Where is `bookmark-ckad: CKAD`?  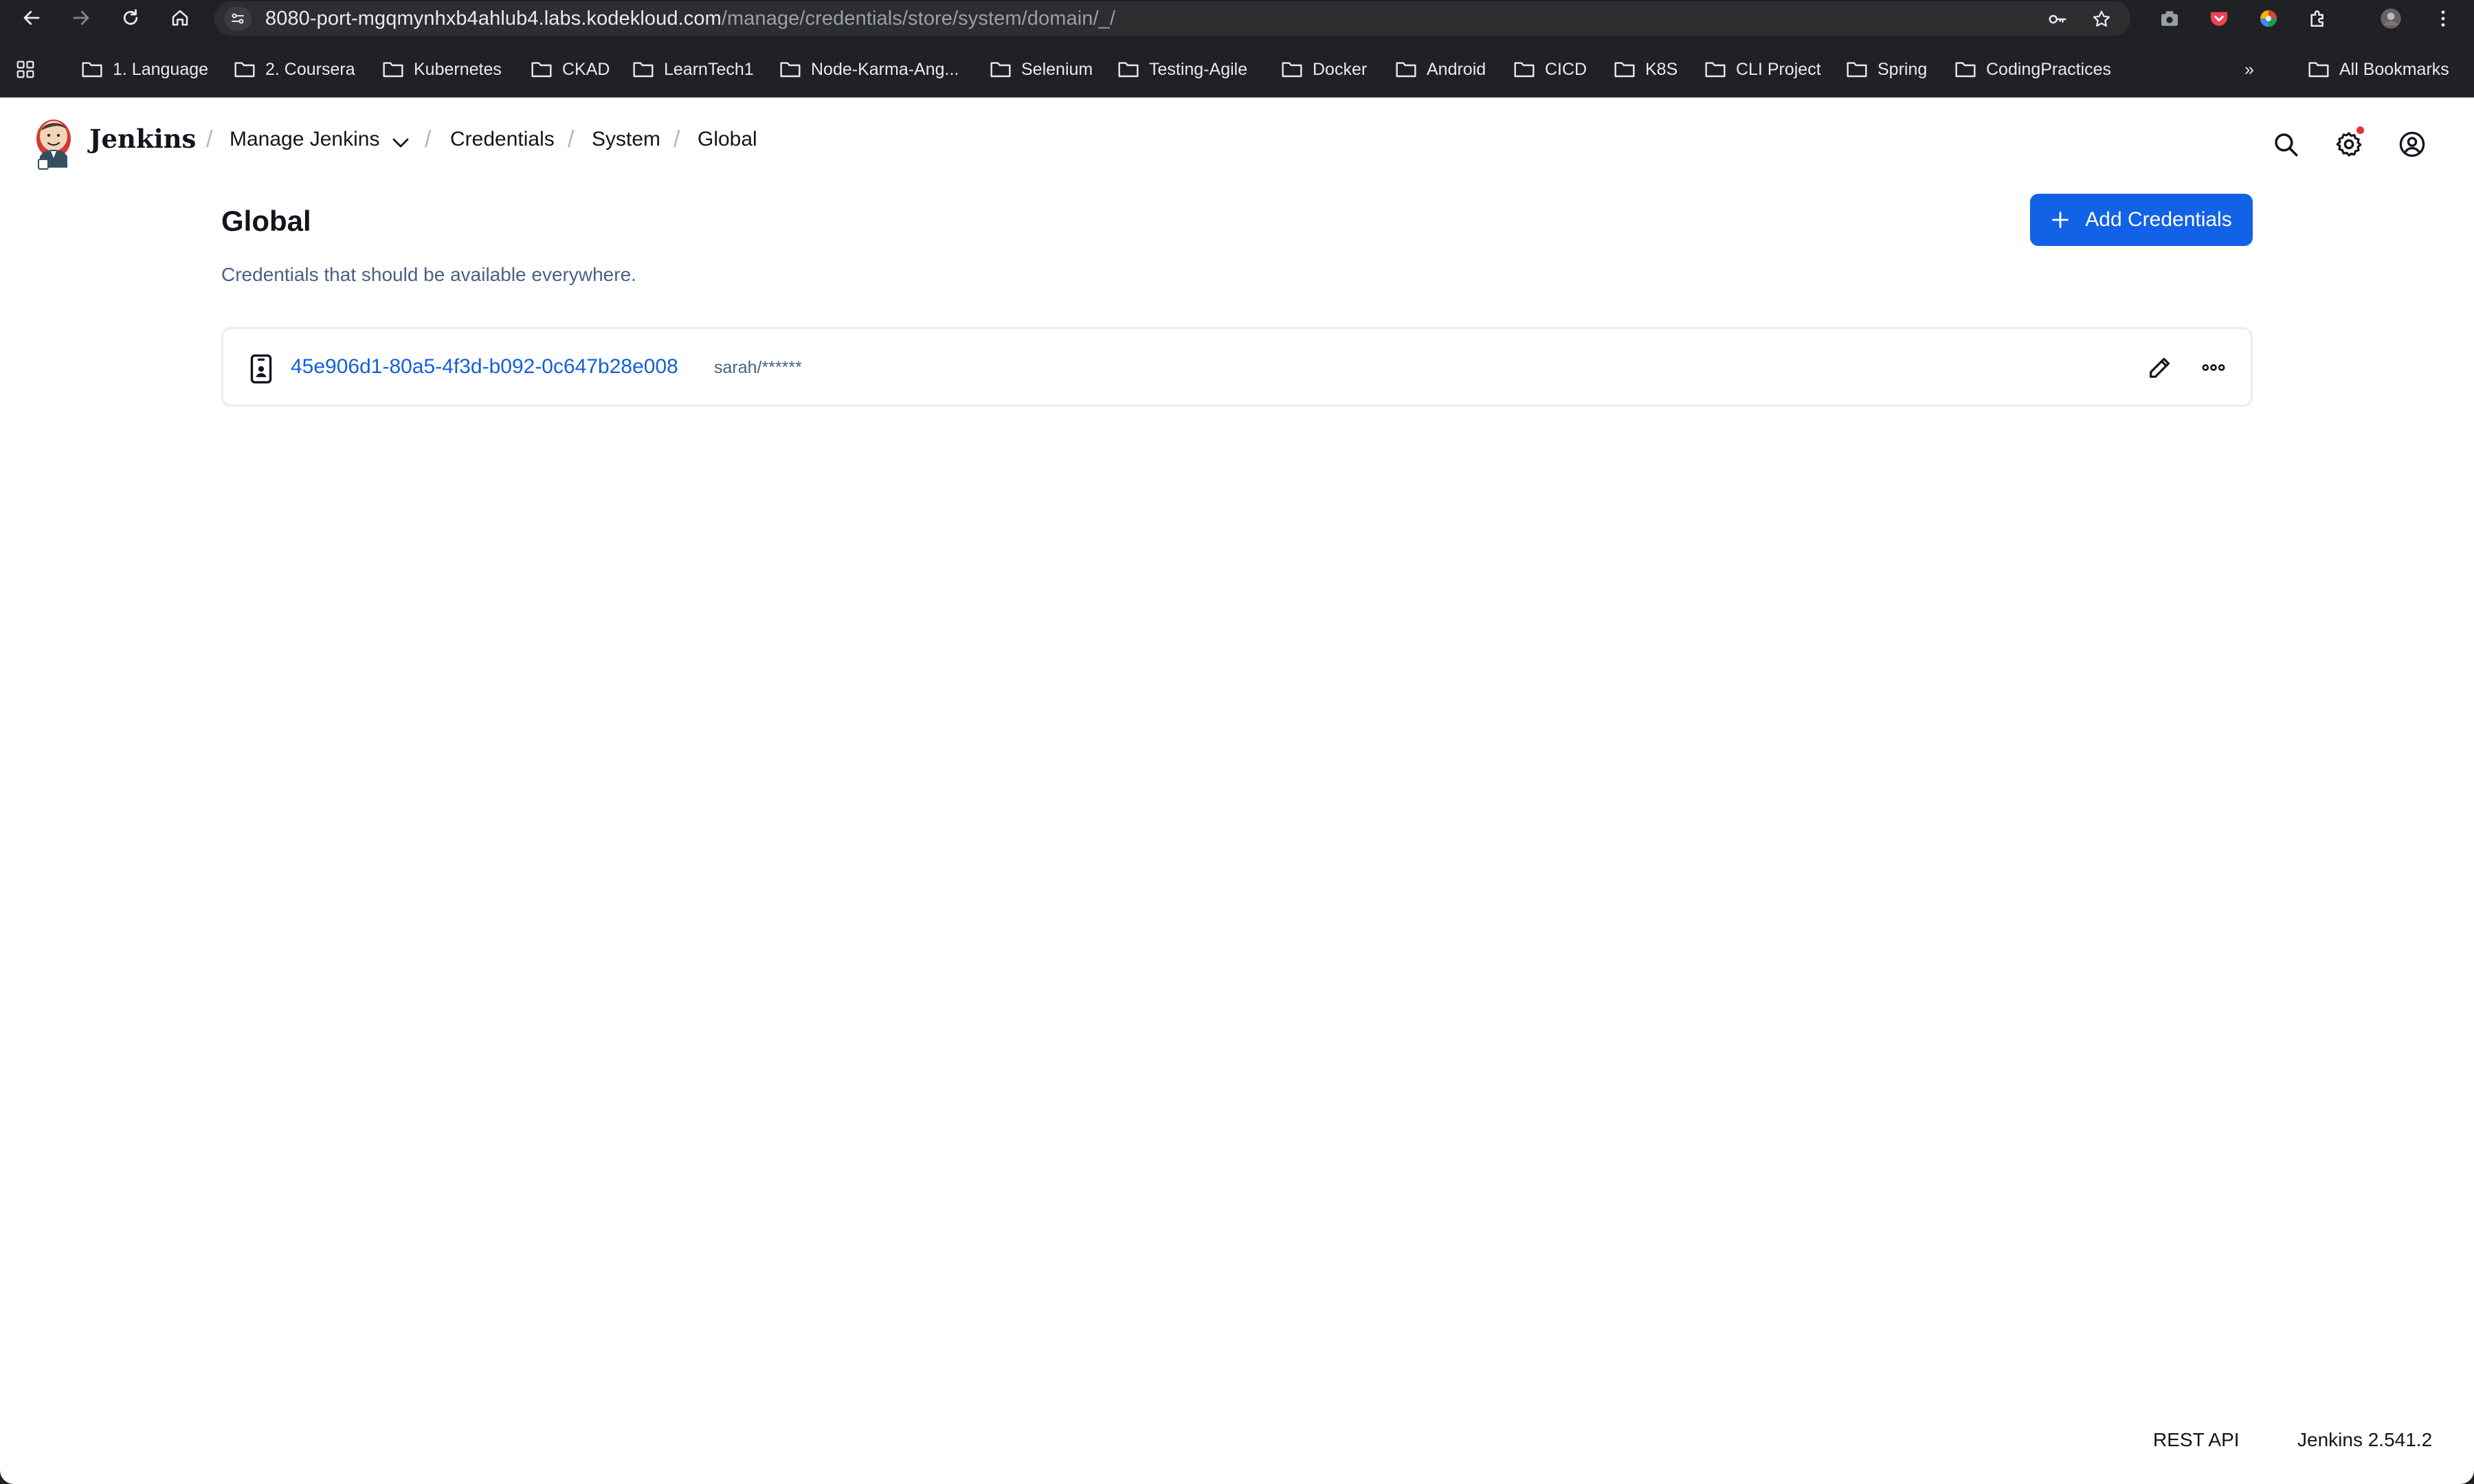
bookmark-ckad: CKAD is located at coordinates (570, 69).